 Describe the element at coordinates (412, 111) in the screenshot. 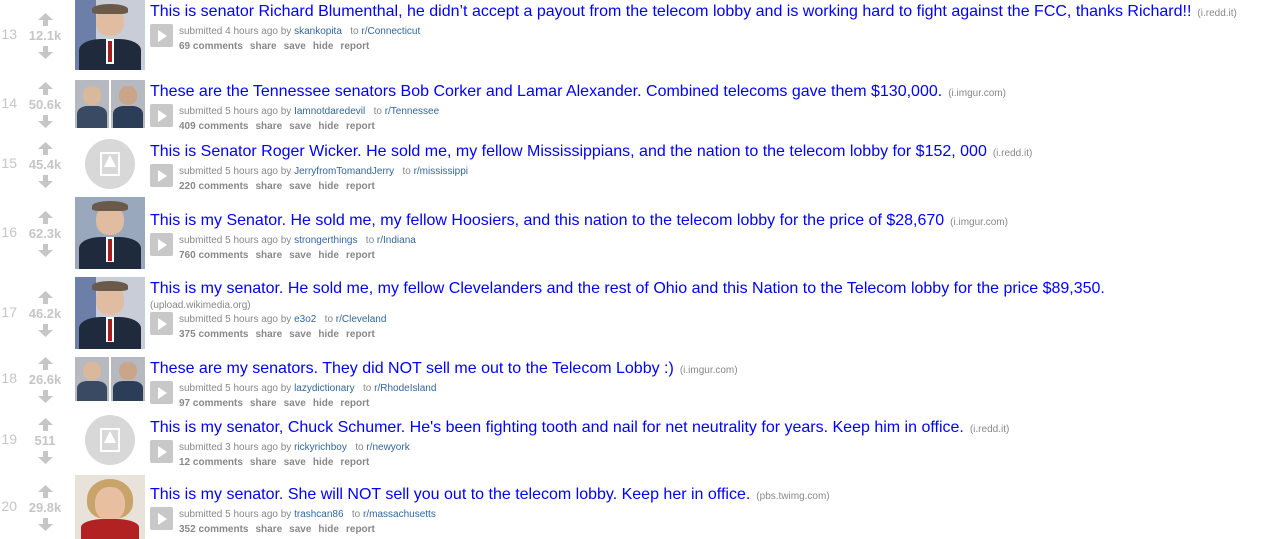

I see `subreddit-link: r/Tennessee` at that location.